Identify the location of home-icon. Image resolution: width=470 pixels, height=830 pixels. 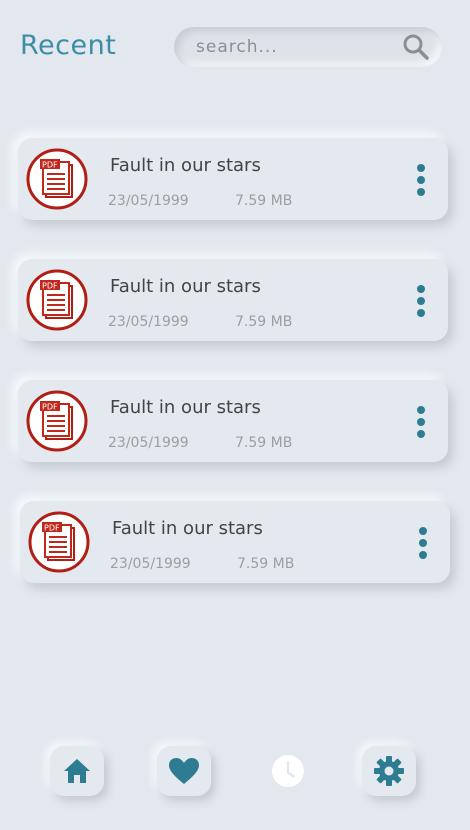
(77, 771).